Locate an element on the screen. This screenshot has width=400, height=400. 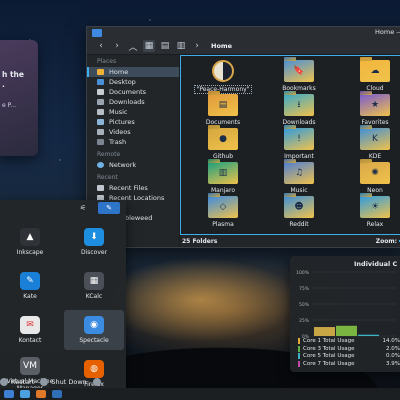
notification-line-1: h the is located at coordinates (13, 74).